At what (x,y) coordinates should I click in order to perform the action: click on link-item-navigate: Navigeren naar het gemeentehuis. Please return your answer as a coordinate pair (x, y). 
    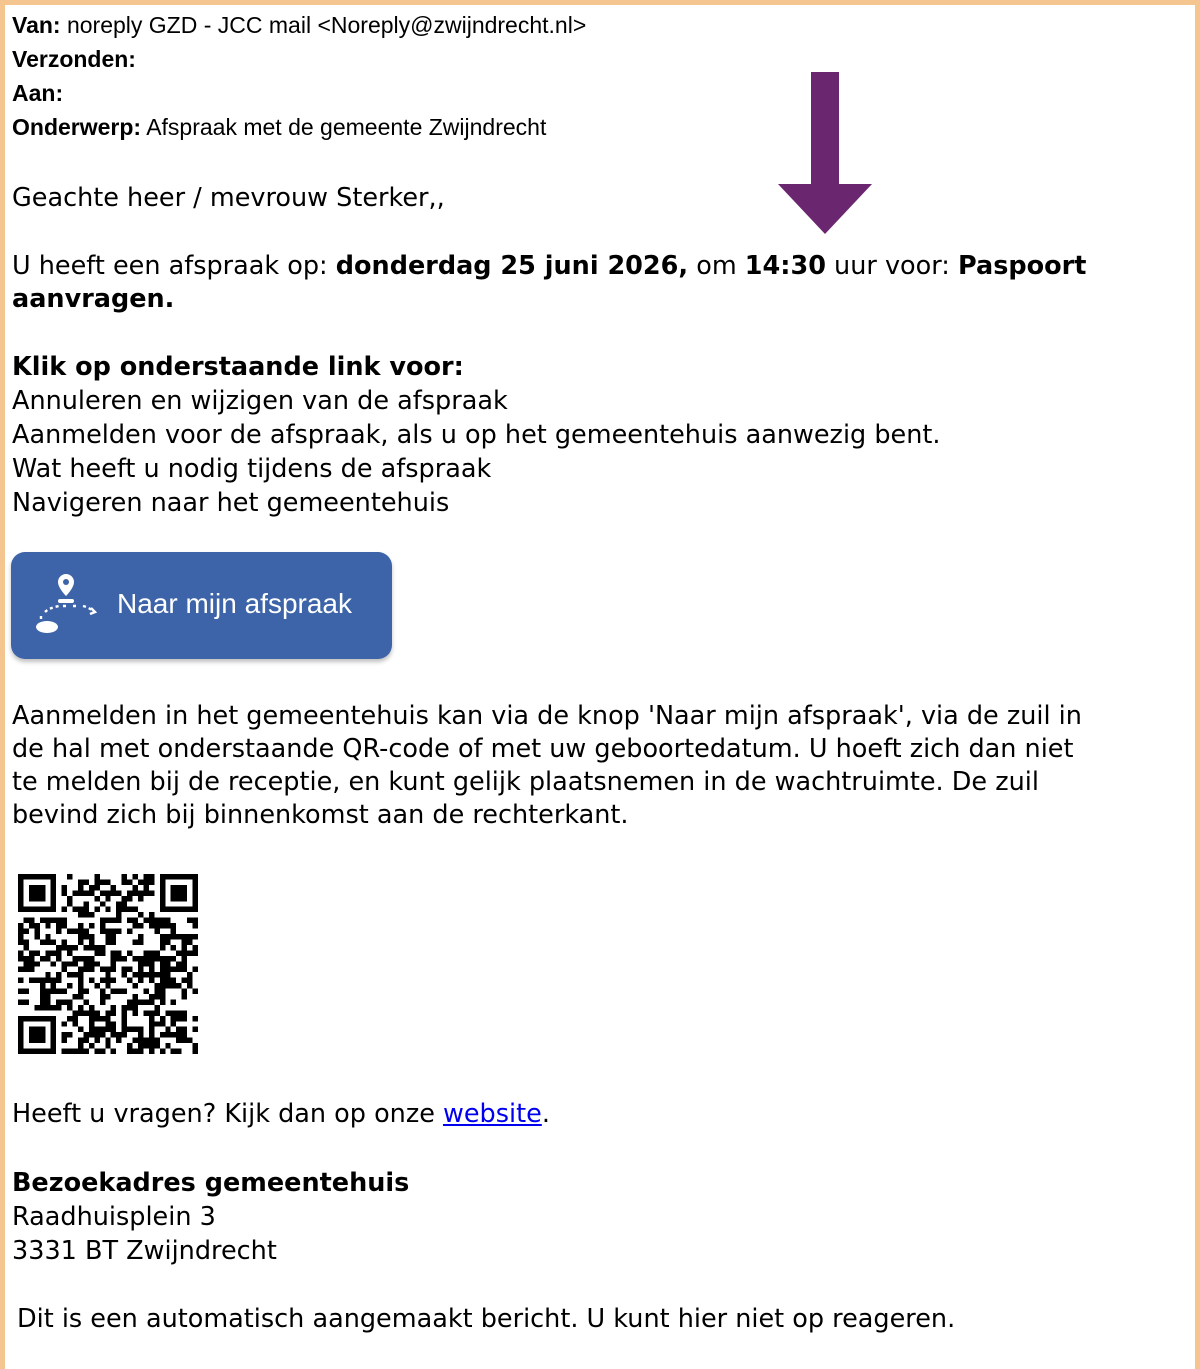
    Looking at the image, I should click on (231, 503).